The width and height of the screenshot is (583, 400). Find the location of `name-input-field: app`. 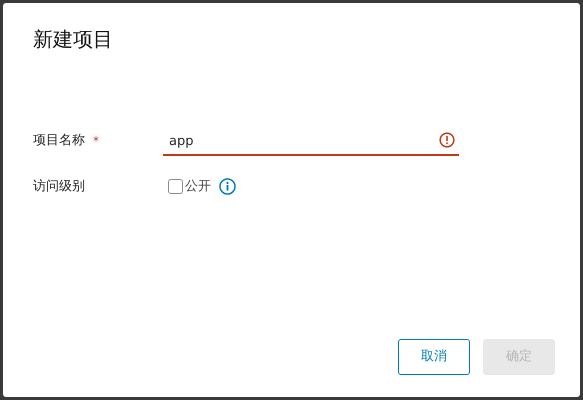

name-input-field: app is located at coordinates (311, 143).